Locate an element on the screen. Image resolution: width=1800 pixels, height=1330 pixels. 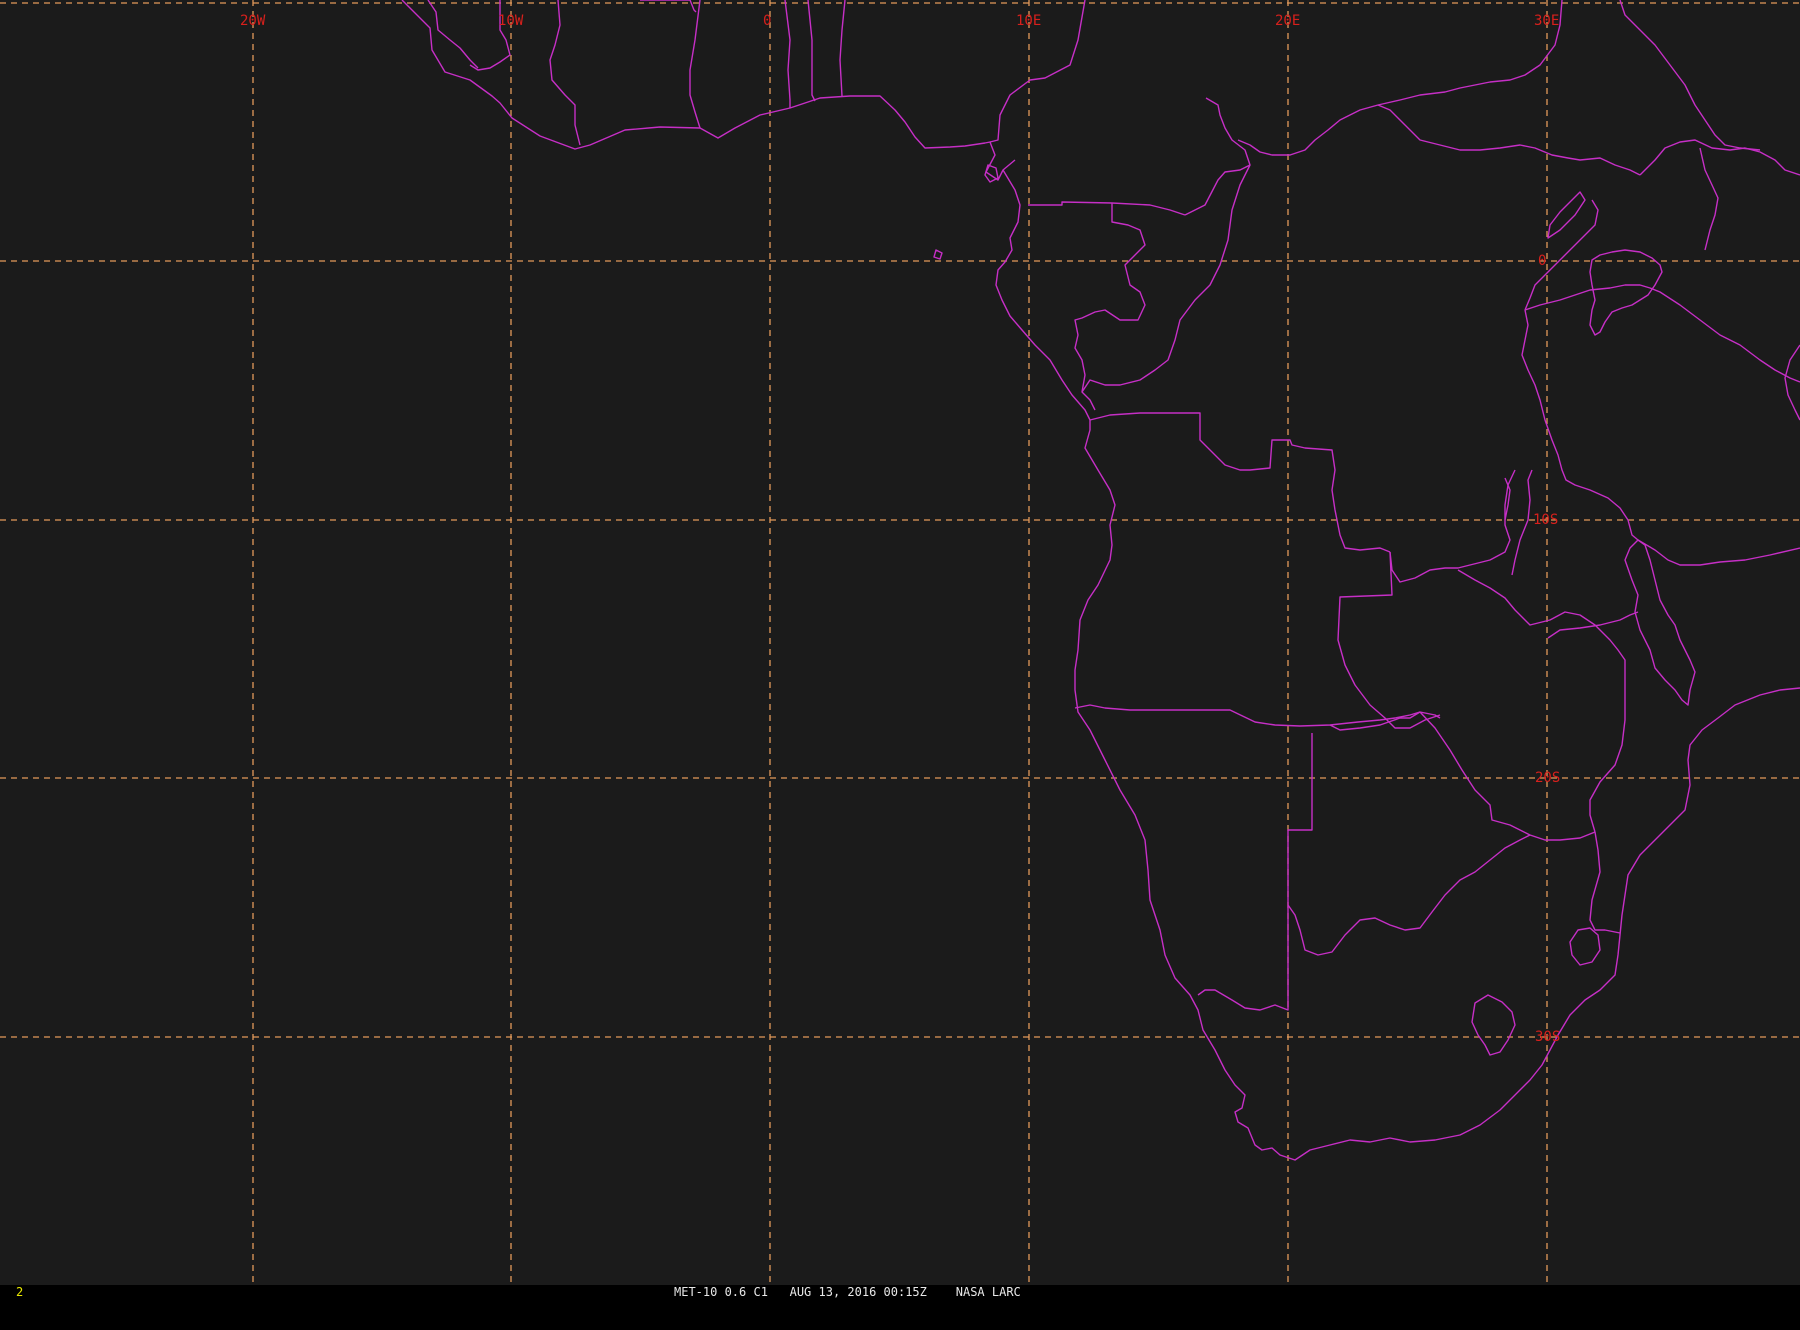
lon-label-0: 0 is located at coordinates (767, 21).